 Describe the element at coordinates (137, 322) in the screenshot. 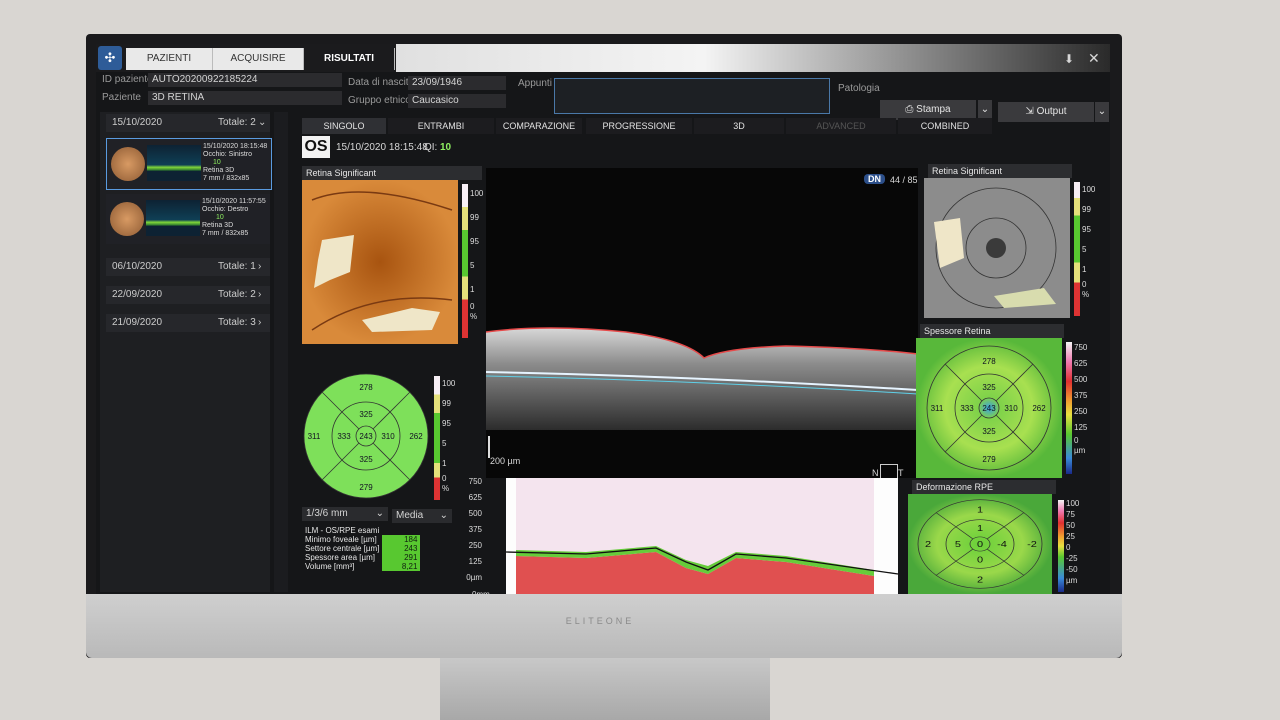

I see `session-date: 21/09/2020` at that location.